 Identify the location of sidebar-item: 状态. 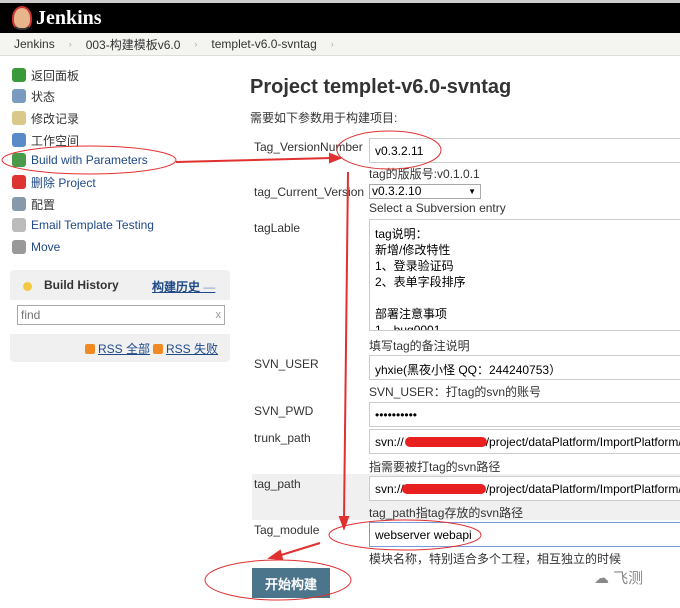
(33, 96).